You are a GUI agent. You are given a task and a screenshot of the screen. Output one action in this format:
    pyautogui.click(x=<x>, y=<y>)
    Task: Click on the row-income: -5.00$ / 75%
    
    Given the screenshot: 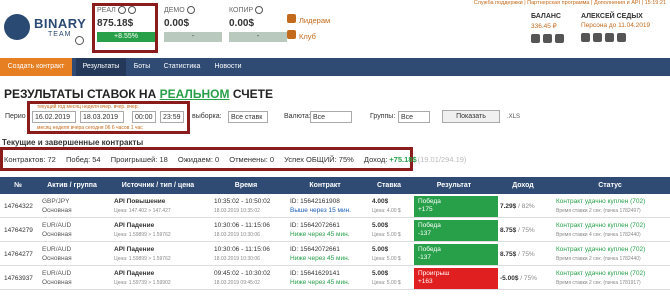 What is the action you would take?
    pyautogui.click(x=518, y=279)
    